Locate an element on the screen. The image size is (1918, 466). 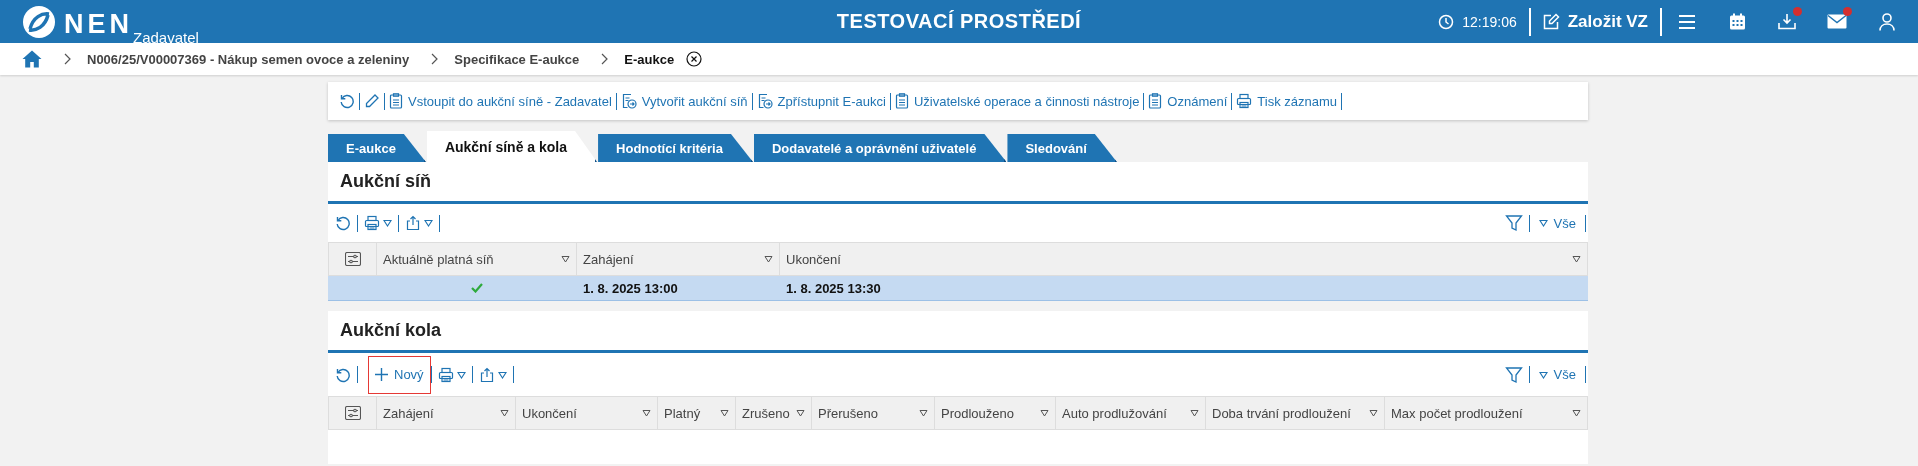
breadcrumb-link: Specifikace E-aukce is located at coordinates (517, 59).